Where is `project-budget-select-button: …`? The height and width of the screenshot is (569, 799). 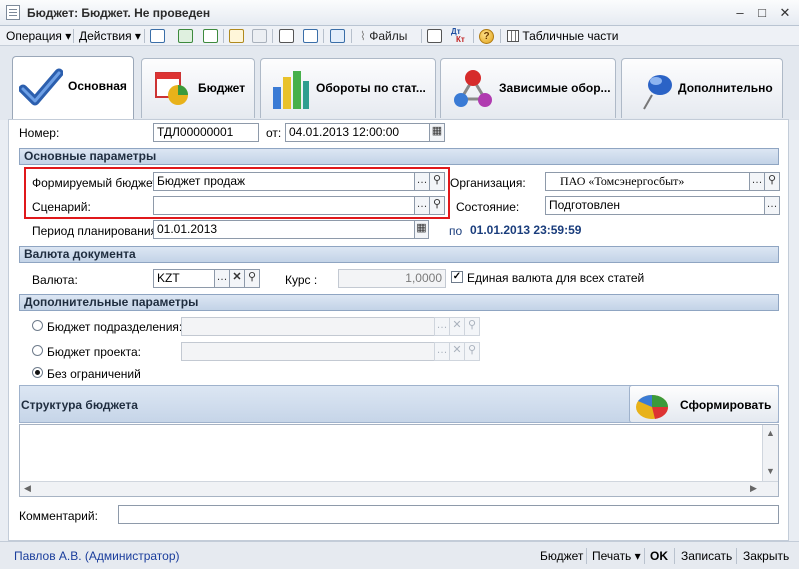 project-budget-select-button: … is located at coordinates (442, 351).